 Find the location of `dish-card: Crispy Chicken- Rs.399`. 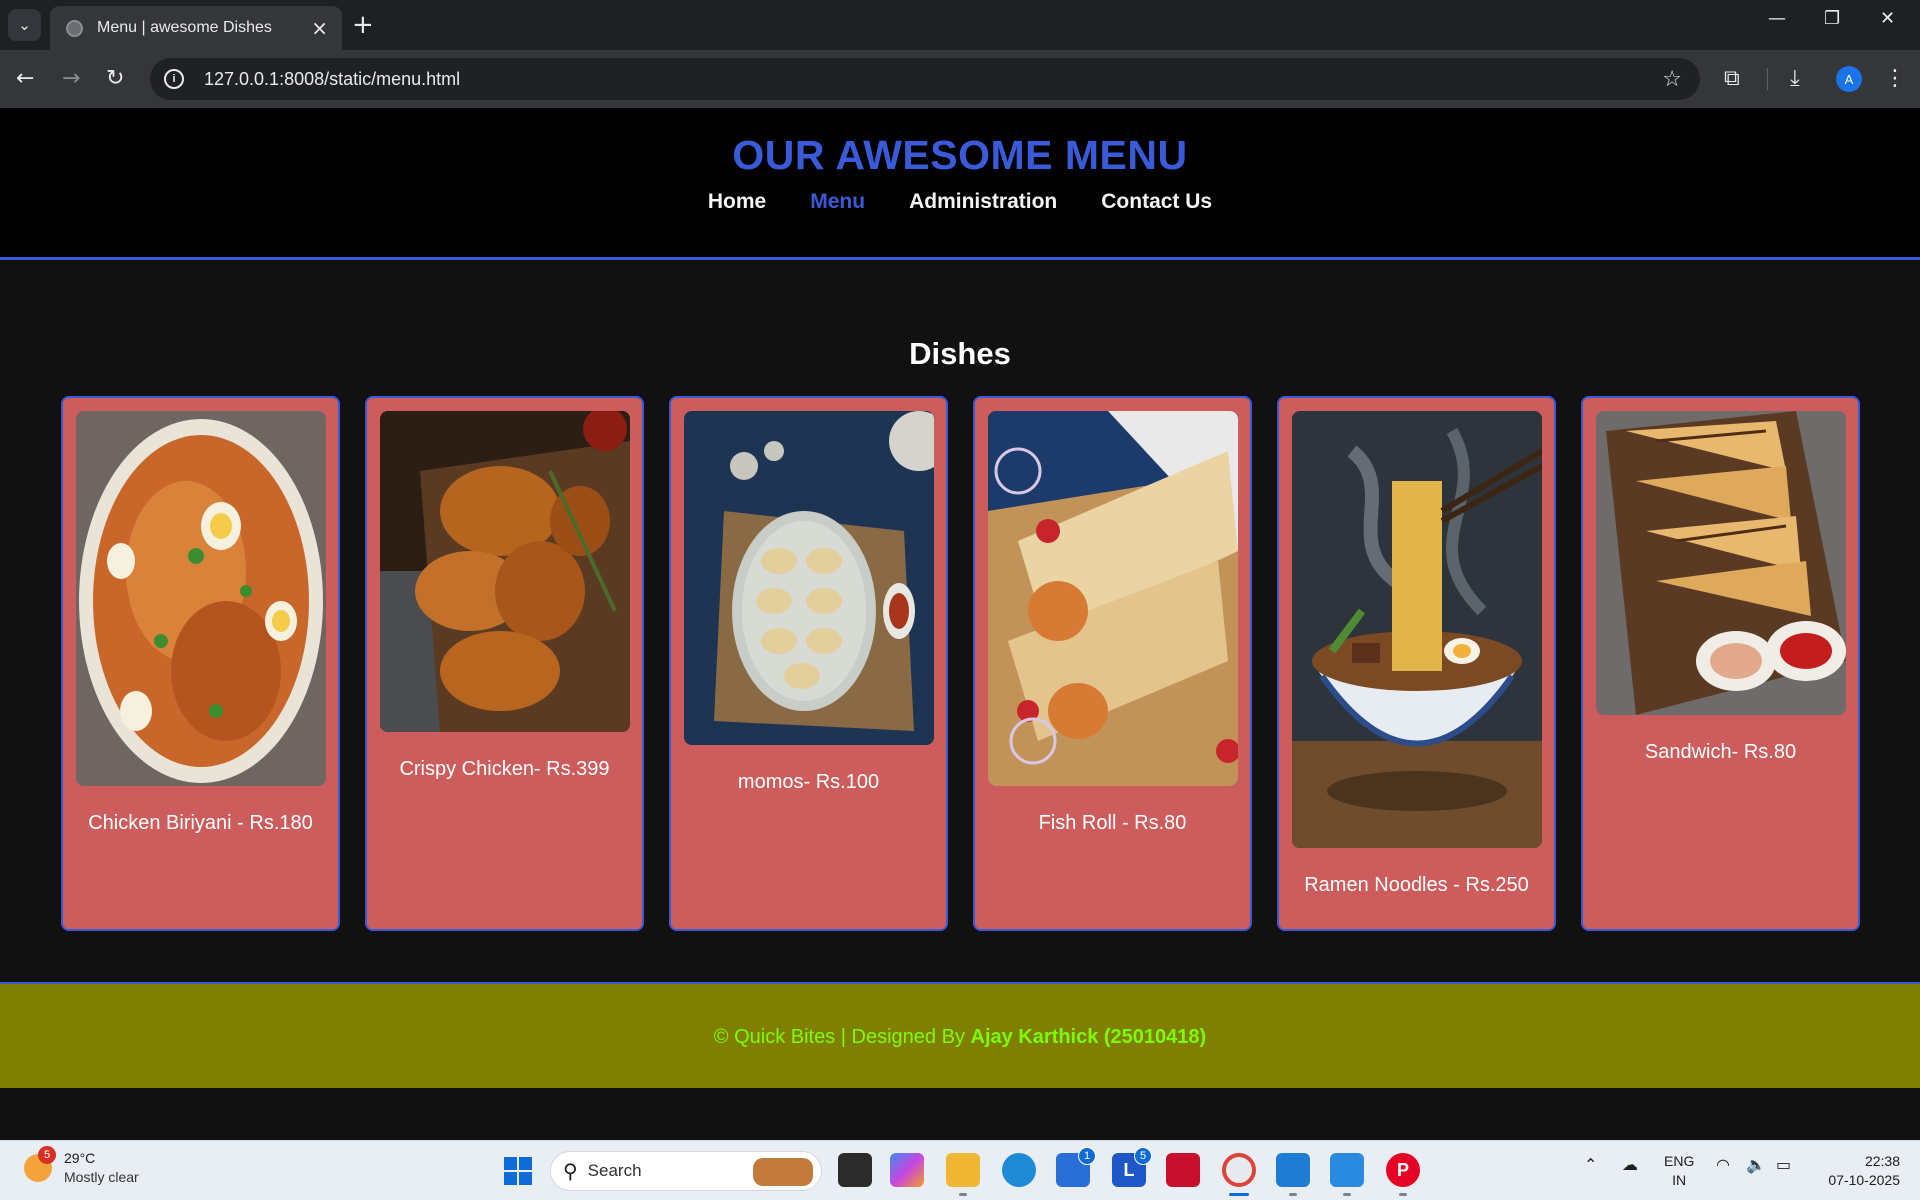

dish-card: Crispy Chicken- Rs.399 is located at coordinates (504, 663).